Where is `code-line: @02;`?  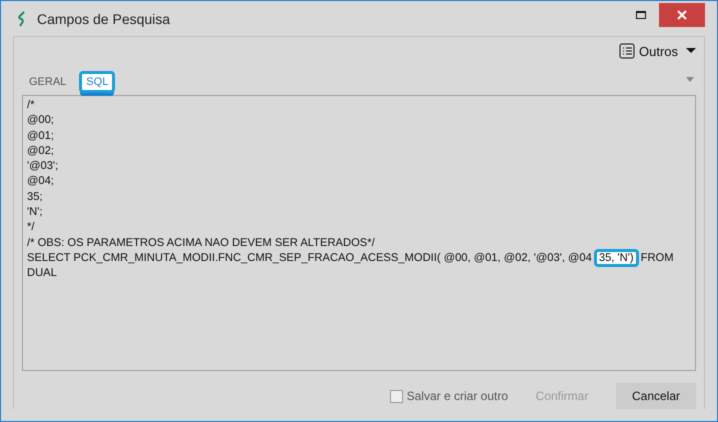
code-line: @02; is located at coordinates (40, 150).